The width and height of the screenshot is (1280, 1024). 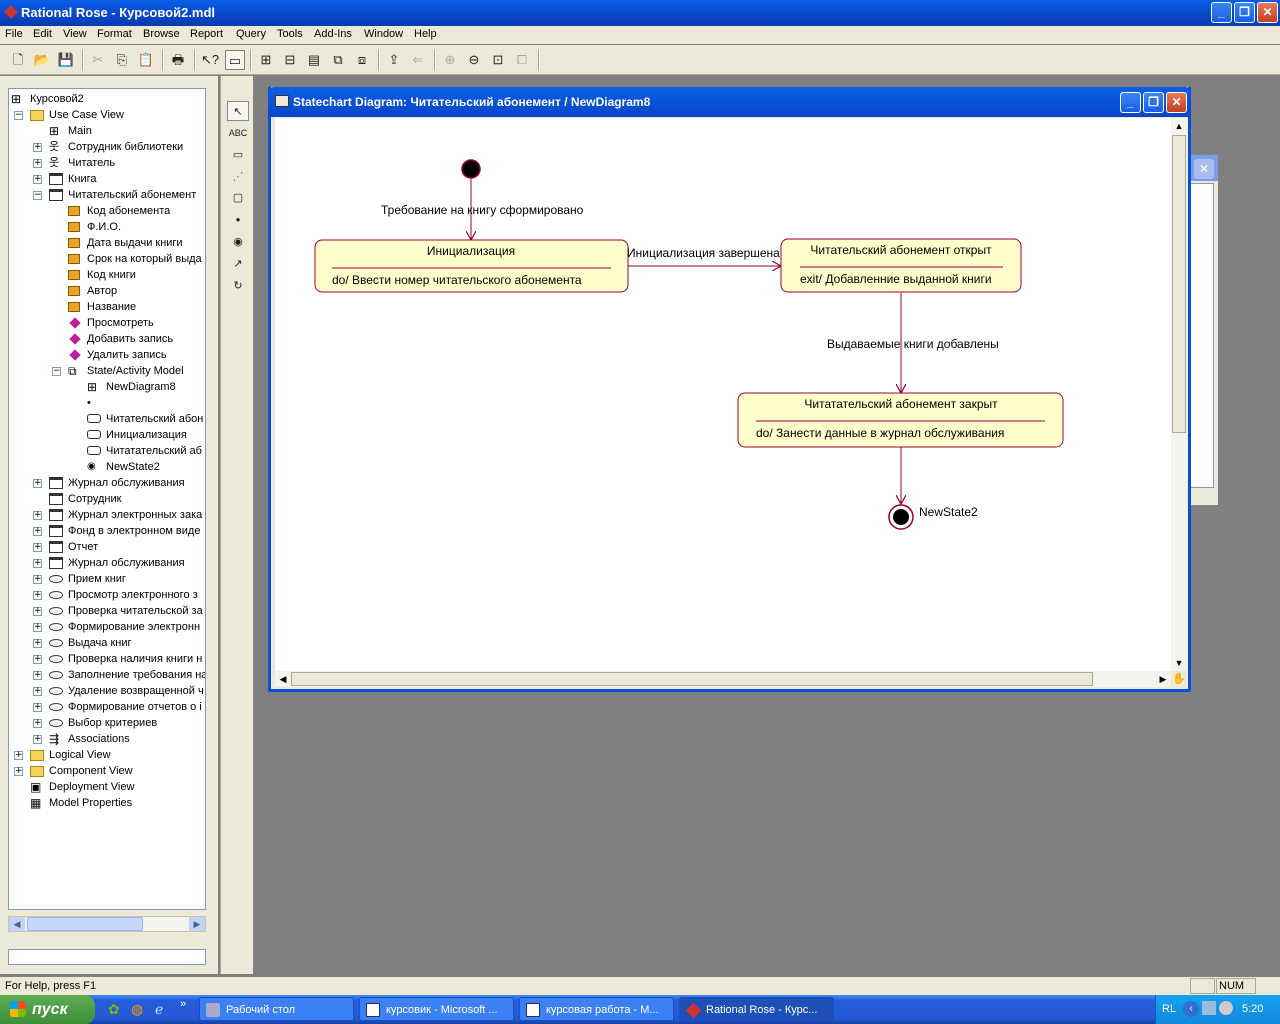 What do you see at coordinates (251, 34) in the screenshot?
I see `menu-query: Query` at bounding box center [251, 34].